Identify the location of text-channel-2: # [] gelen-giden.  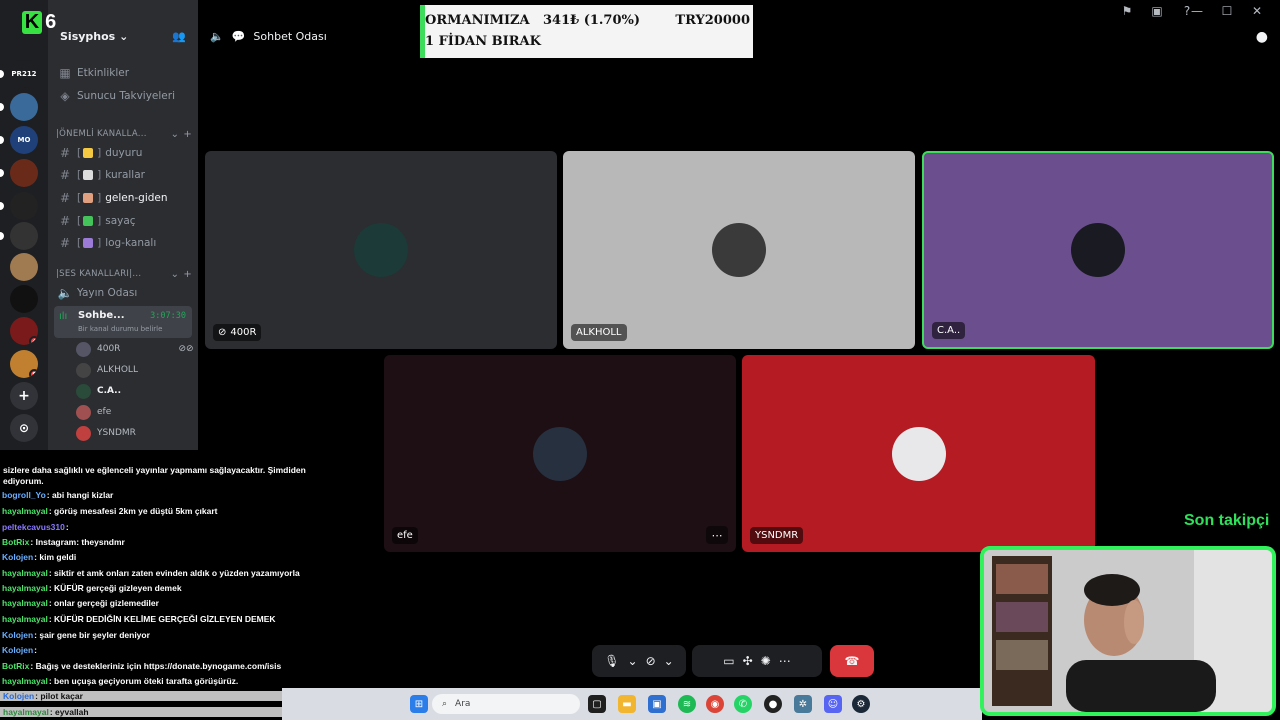
(124, 198).